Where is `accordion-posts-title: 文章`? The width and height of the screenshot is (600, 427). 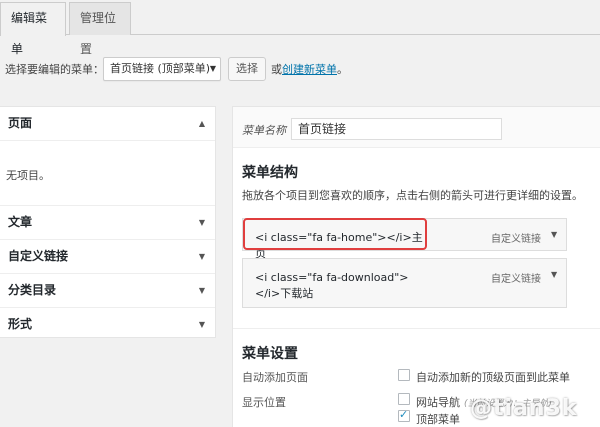
accordion-posts-title: 文章 is located at coordinates (20, 222).